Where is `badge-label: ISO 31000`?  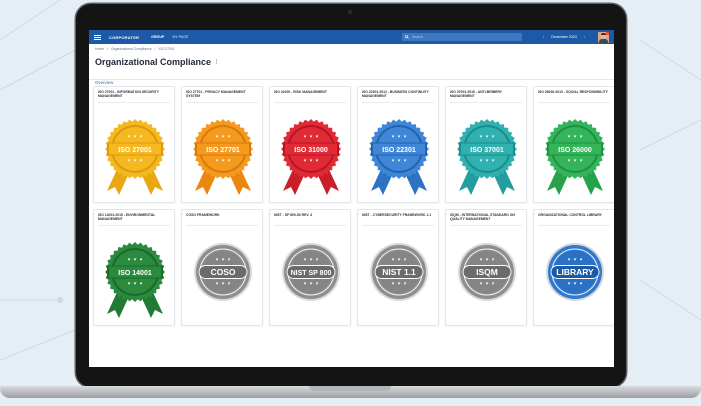
badge-label: ISO 31000 is located at coordinates (311, 150).